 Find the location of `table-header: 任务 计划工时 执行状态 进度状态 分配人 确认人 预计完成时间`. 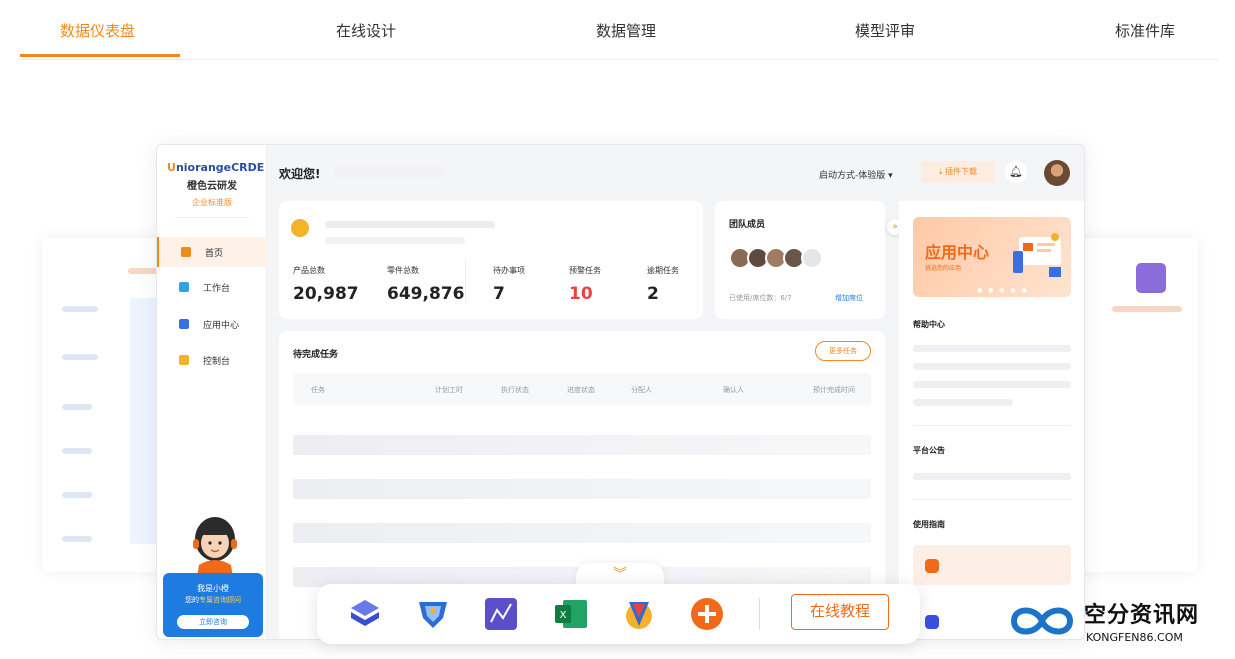

table-header: 任务 计划工时 执行状态 进度状态 分配人 确认人 预计完成时间 is located at coordinates (582, 389).